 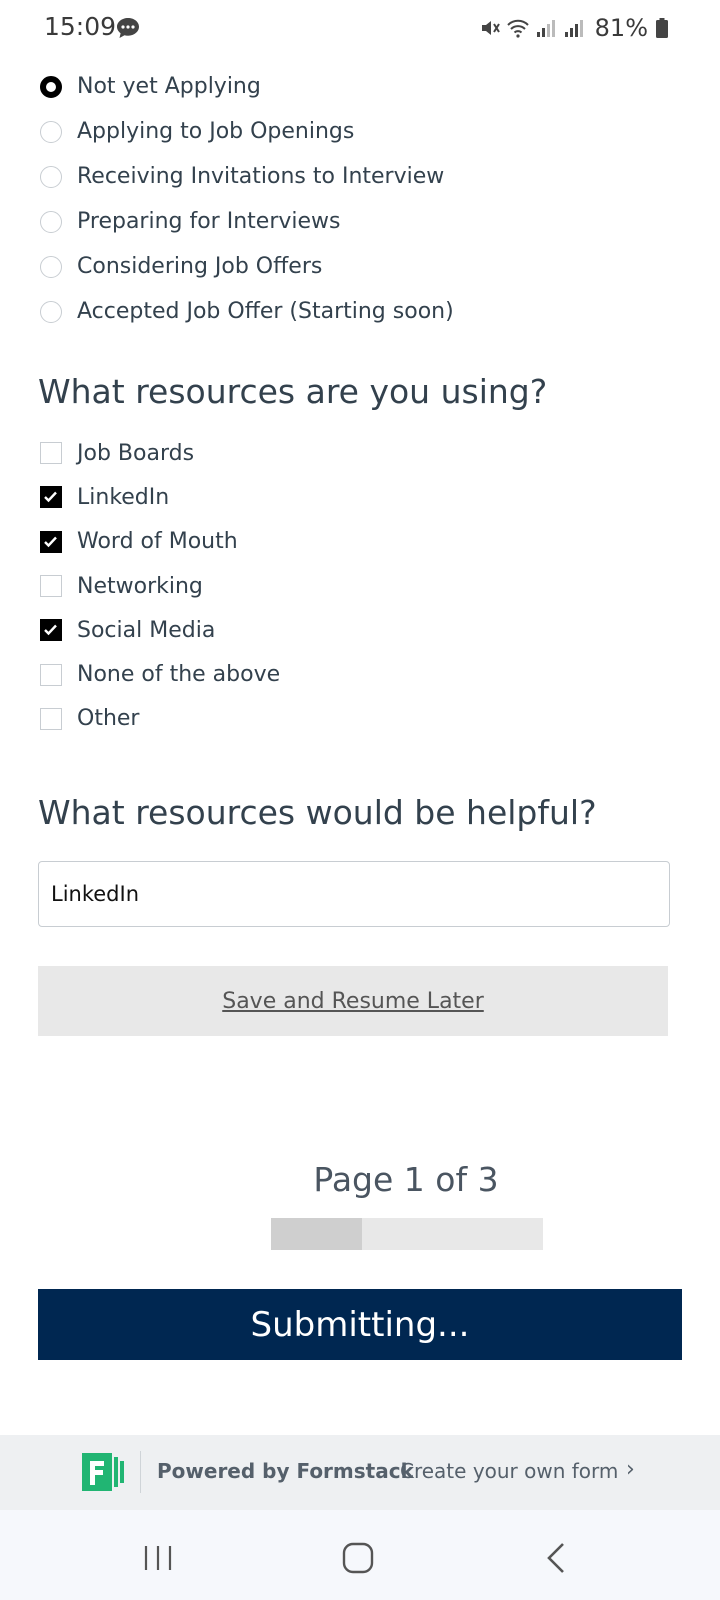 I want to click on chat-bubble-icon, so click(x=128, y=28).